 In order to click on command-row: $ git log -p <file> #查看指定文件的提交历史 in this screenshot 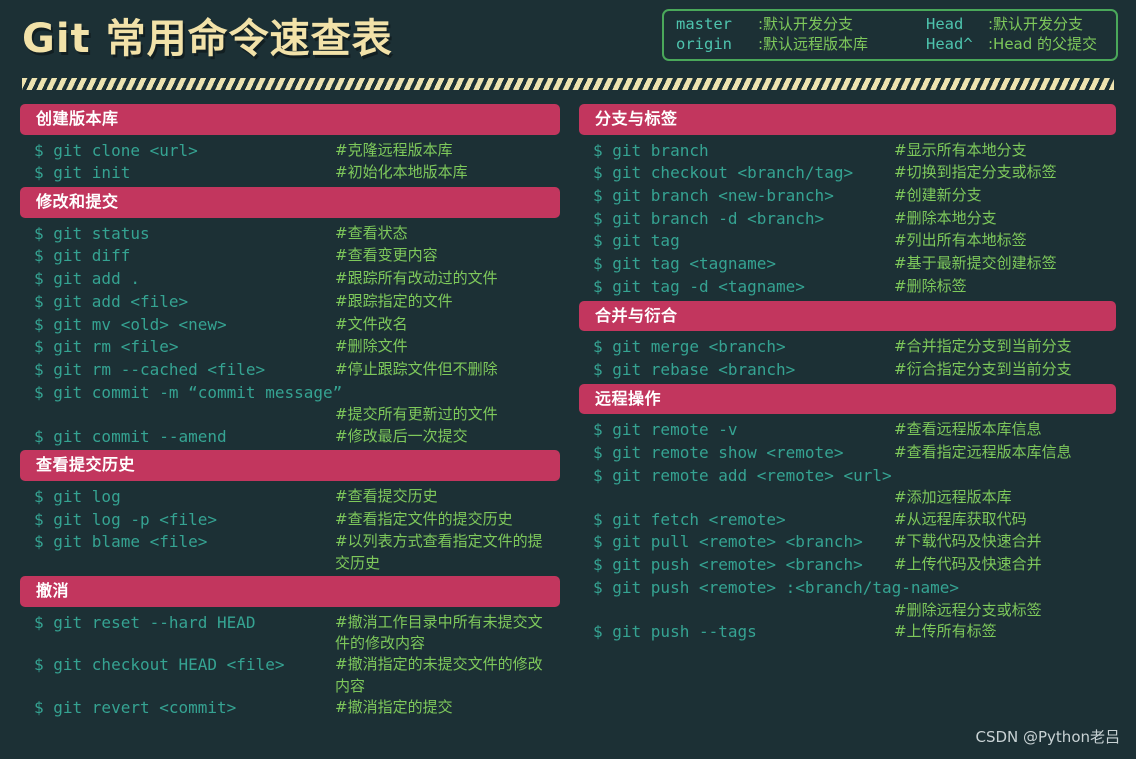, I will do `click(290, 520)`.